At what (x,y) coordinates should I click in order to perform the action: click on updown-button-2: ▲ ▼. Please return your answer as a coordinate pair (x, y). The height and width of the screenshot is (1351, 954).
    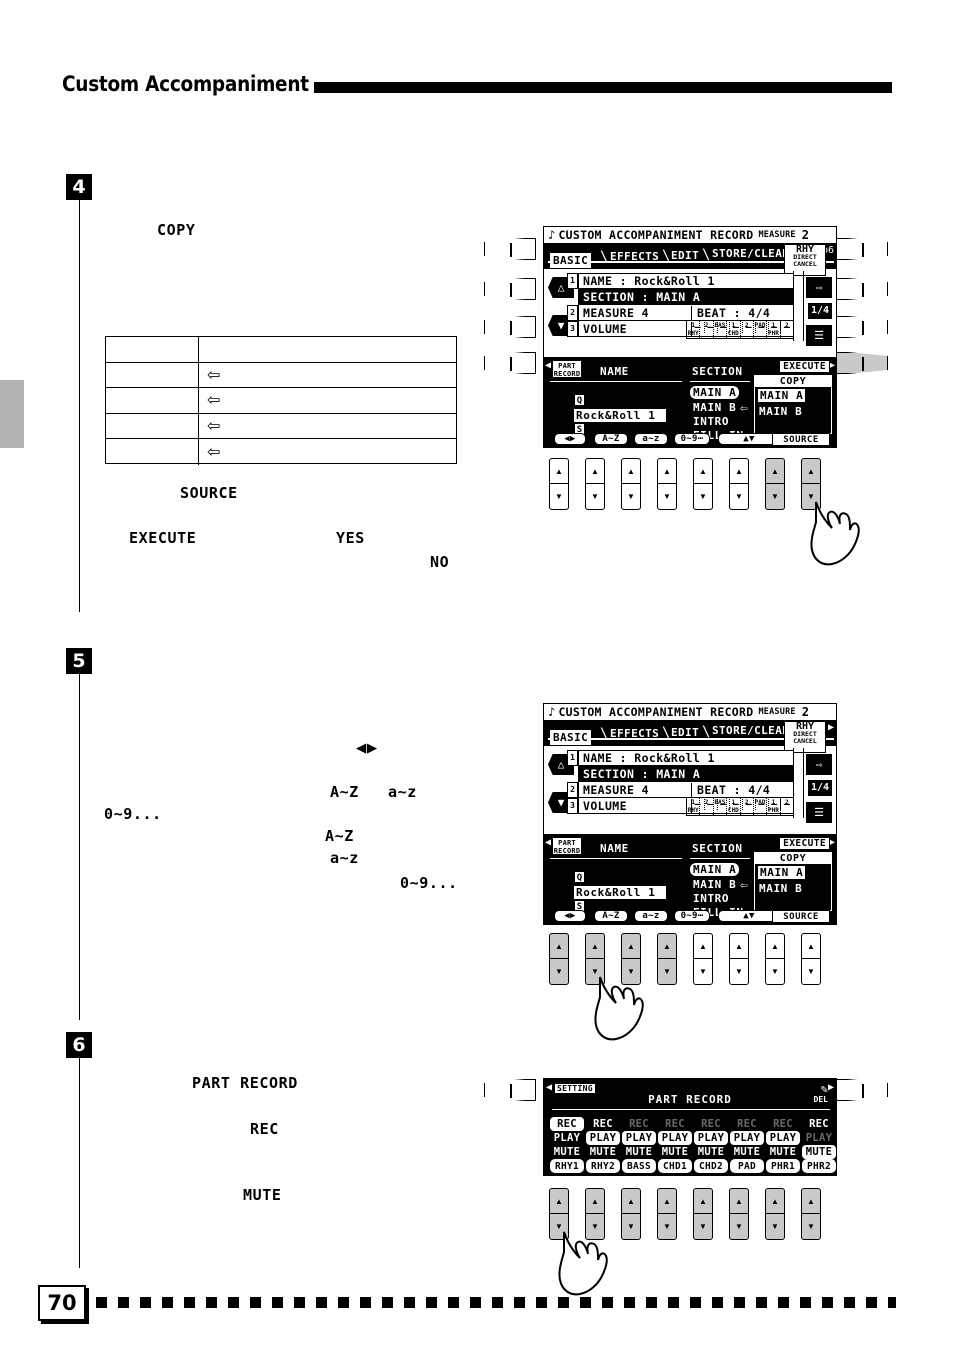
    Looking at the image, I should click on (595, 484).